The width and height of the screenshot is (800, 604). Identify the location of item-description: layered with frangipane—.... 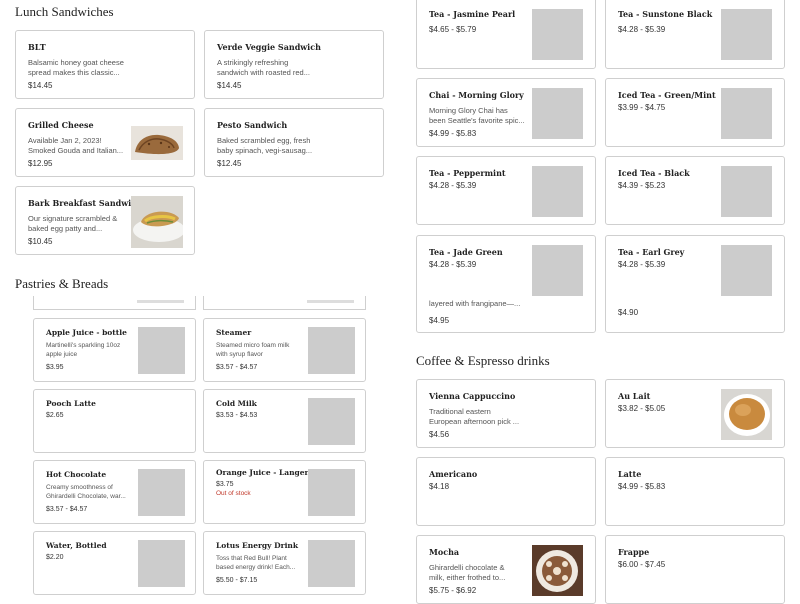
(475, 303).